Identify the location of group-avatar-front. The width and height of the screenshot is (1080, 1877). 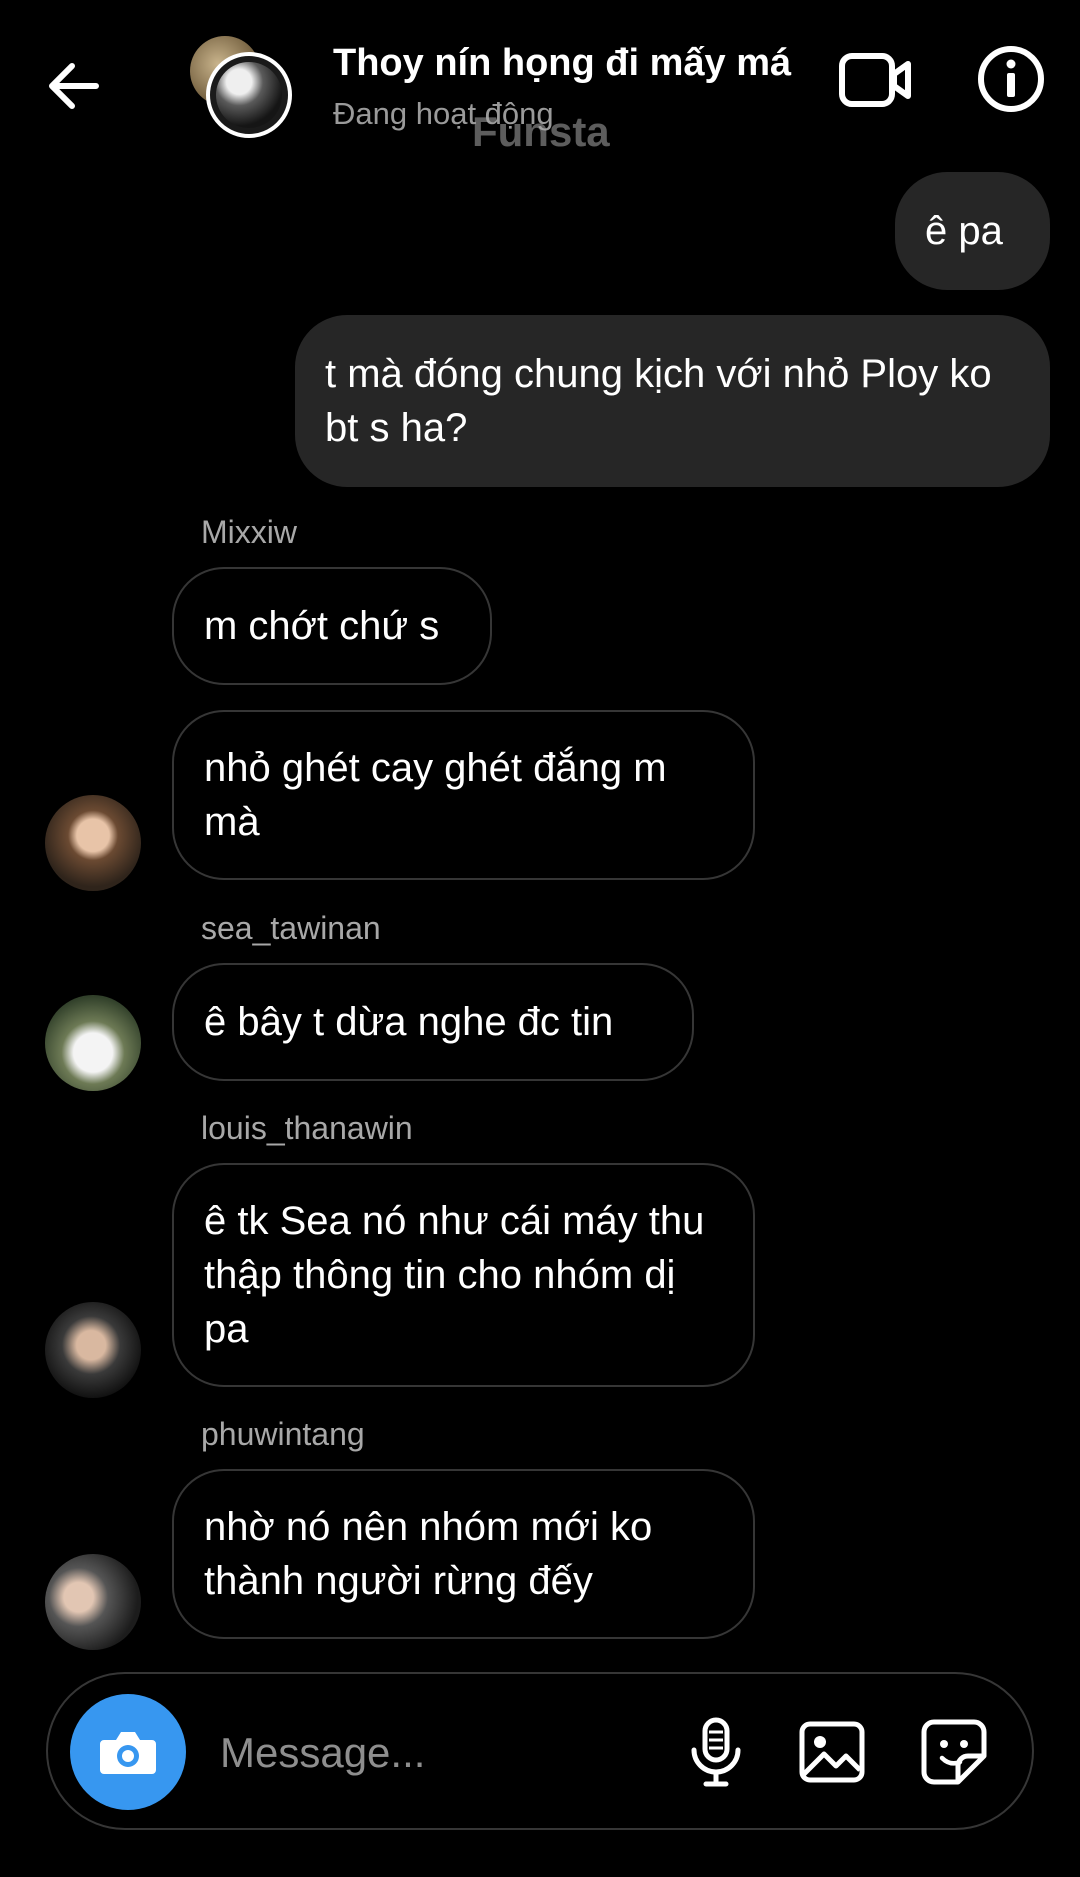
(249, 95).